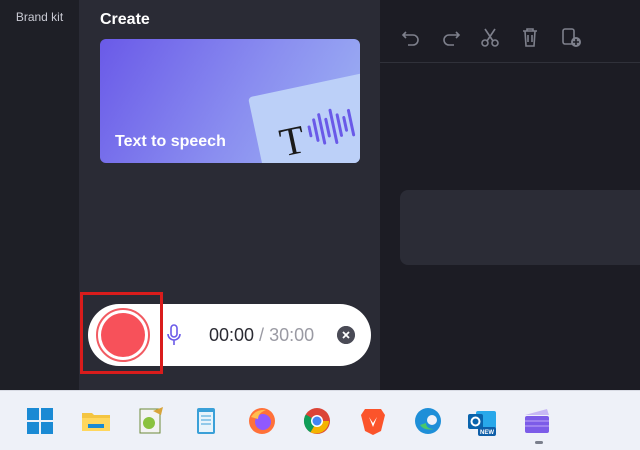  Describe the element at coordinates (230, 101) in the screenshot. I see `text-to-speech-card: T Text to speech` at that location.